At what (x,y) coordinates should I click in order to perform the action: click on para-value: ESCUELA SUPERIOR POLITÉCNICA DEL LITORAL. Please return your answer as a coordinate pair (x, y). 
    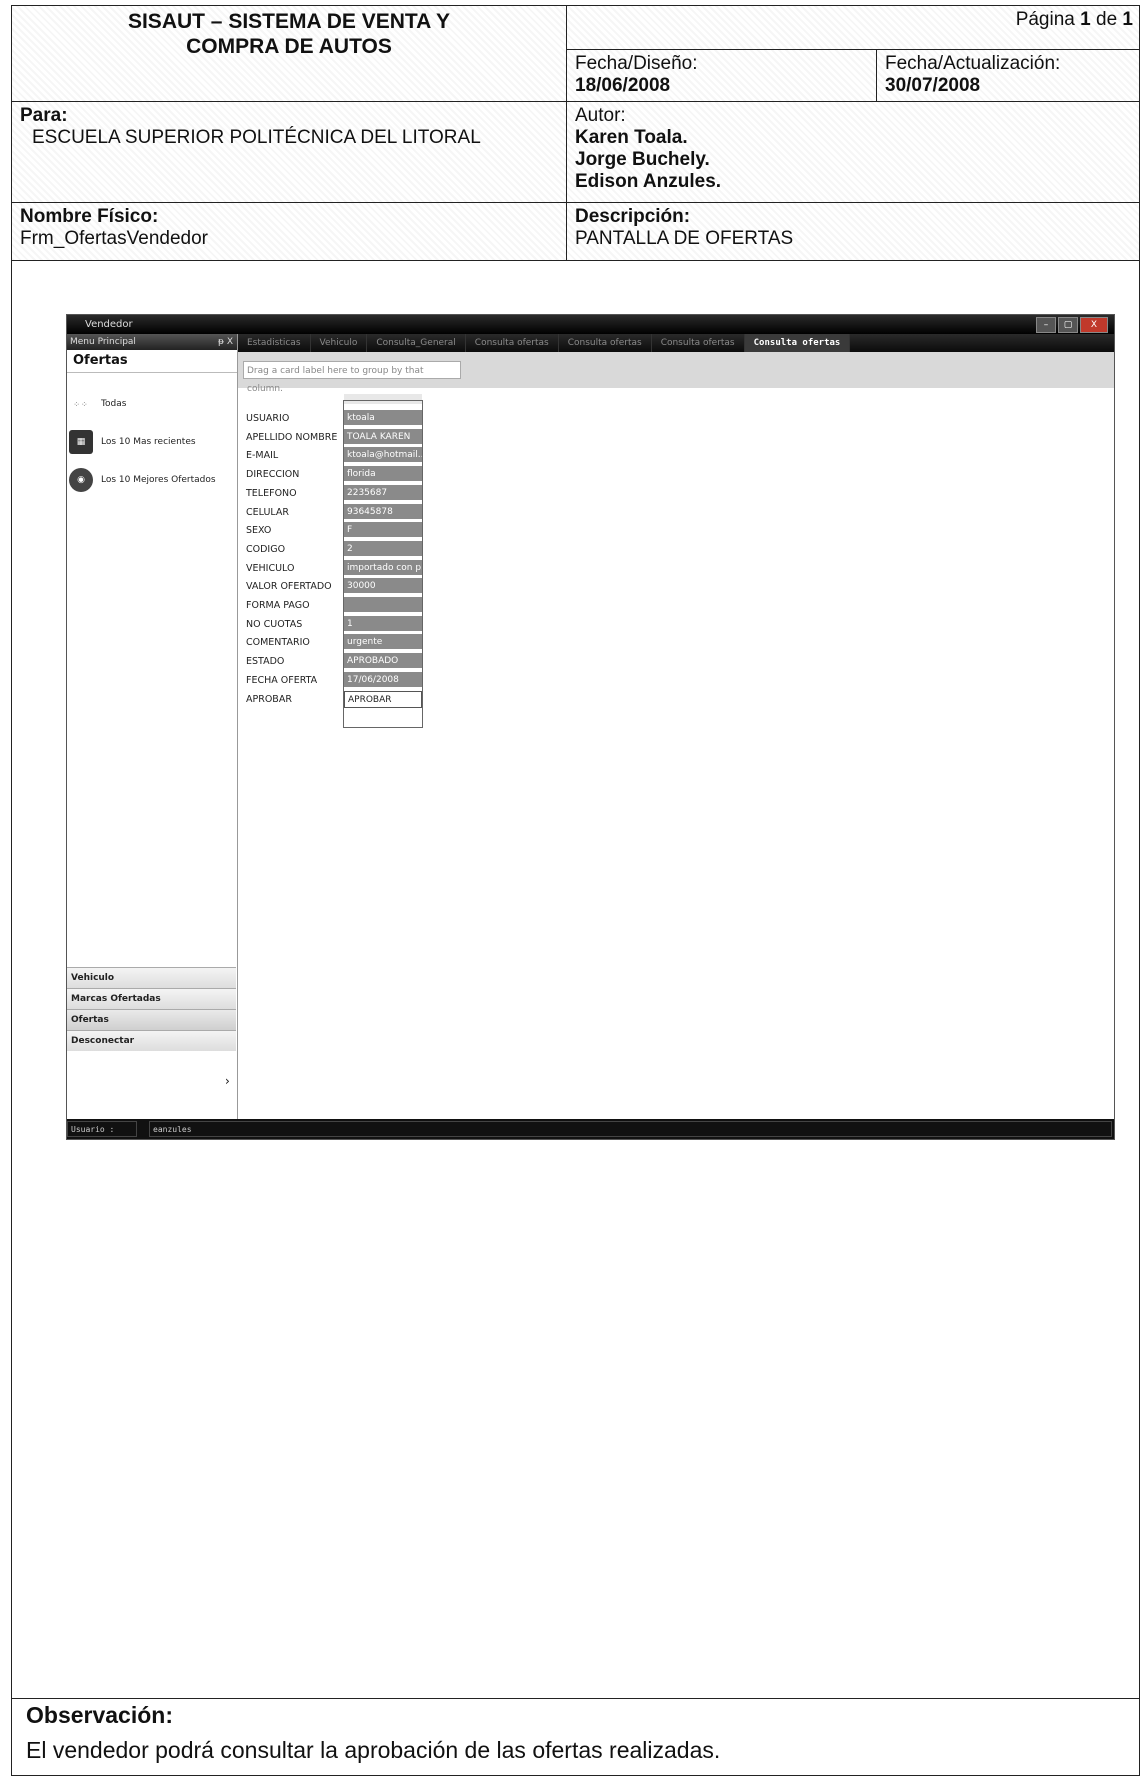
    Looking at the image, I should click on (256, 137).